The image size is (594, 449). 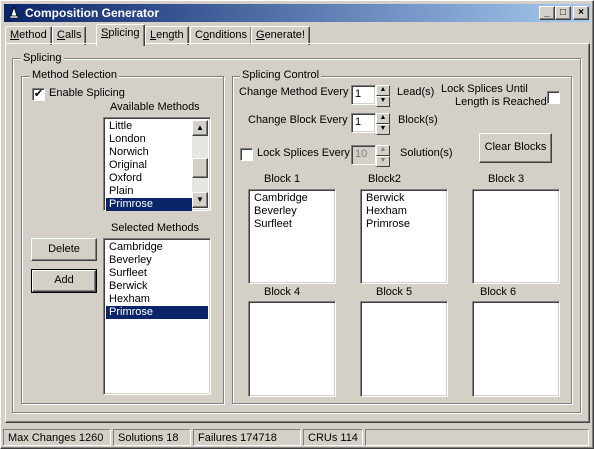 I want to click on list-item: Little, so click(x=149, y=126).